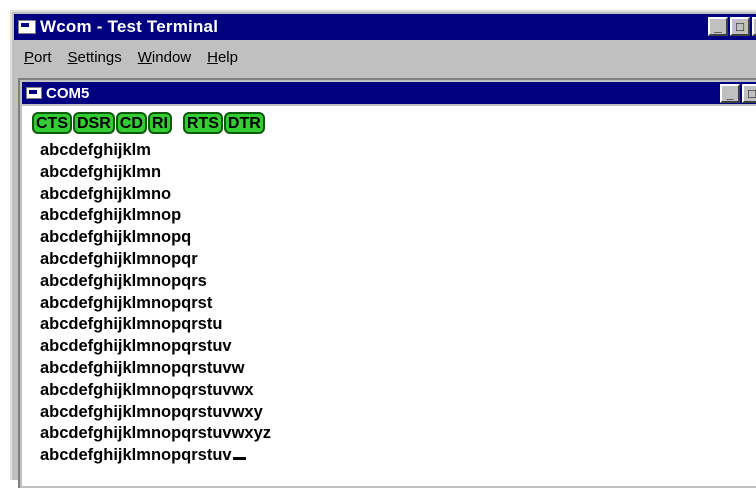 This screenshot has height=488, width=756. I want to click on terminal-line: abcdefghijklmnopqrstuvwxyz, so click(156, 433).